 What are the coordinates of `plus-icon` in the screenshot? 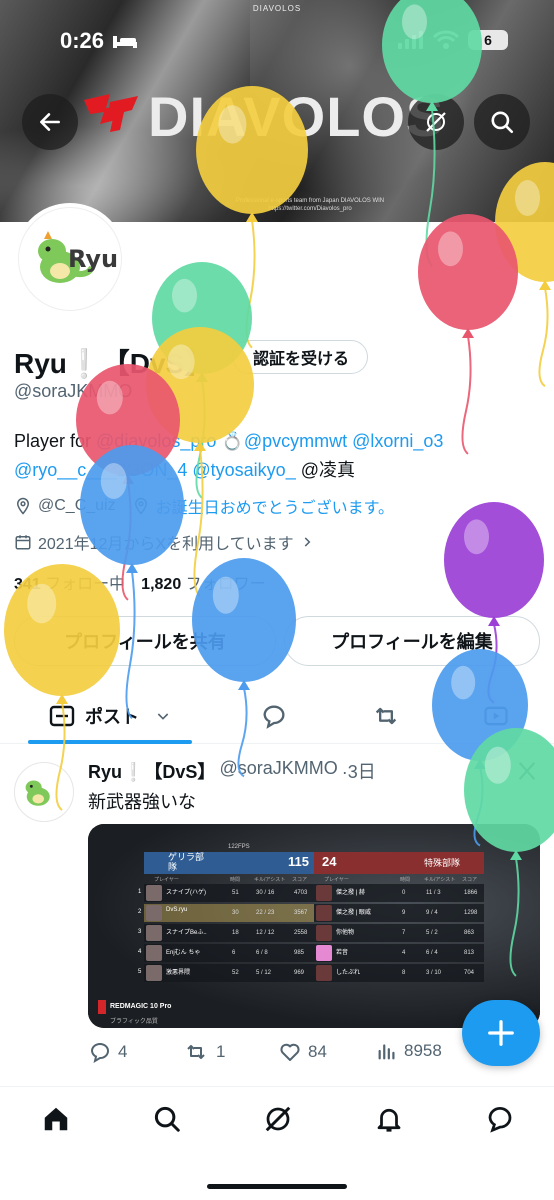 It's located at (501, 1033).